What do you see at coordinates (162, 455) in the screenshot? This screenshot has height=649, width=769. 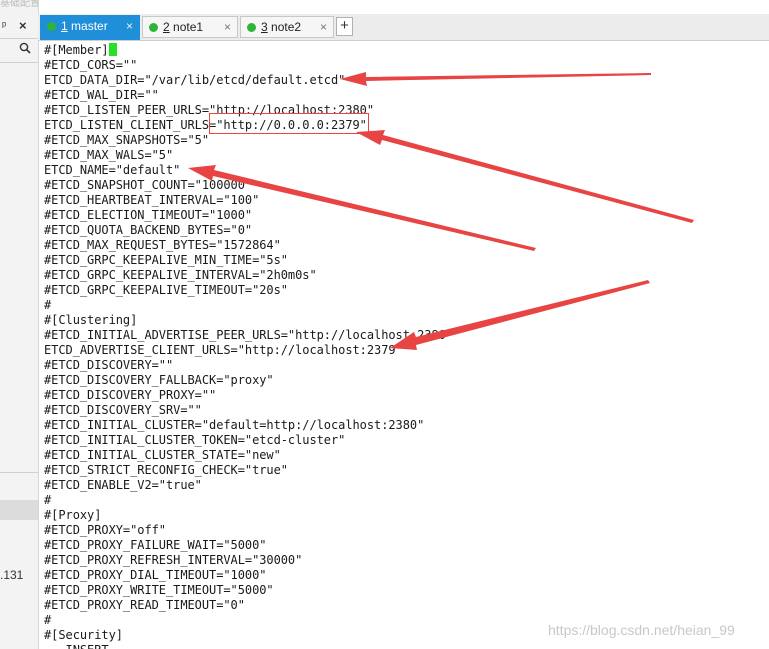 I see `editor-line: #ETCD_INITIAL_CLUSTER_STATE="new"` at bounding box center [162, 455].